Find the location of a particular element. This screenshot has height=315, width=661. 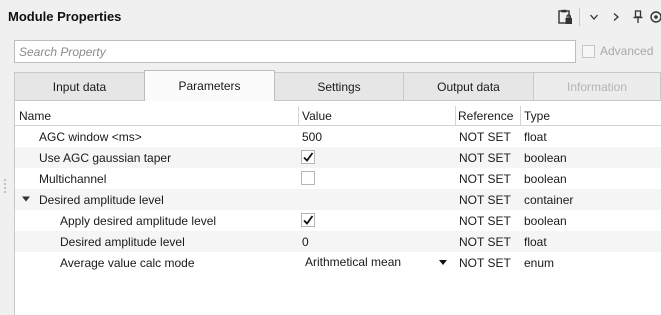

dropdown-arrow-icon is located at coordinates (443, 262).